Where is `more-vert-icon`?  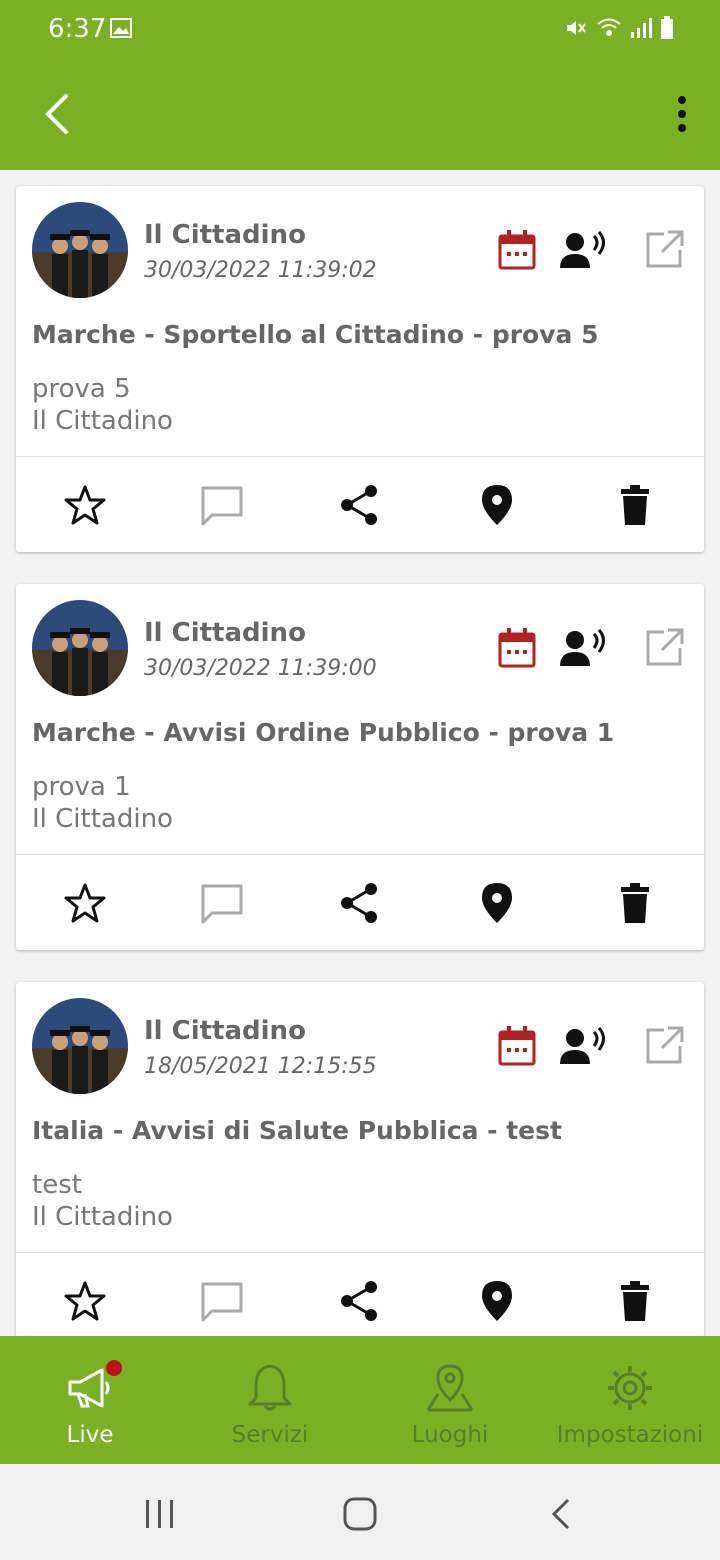 more-vert-icon is located at coordinates (682, 114).